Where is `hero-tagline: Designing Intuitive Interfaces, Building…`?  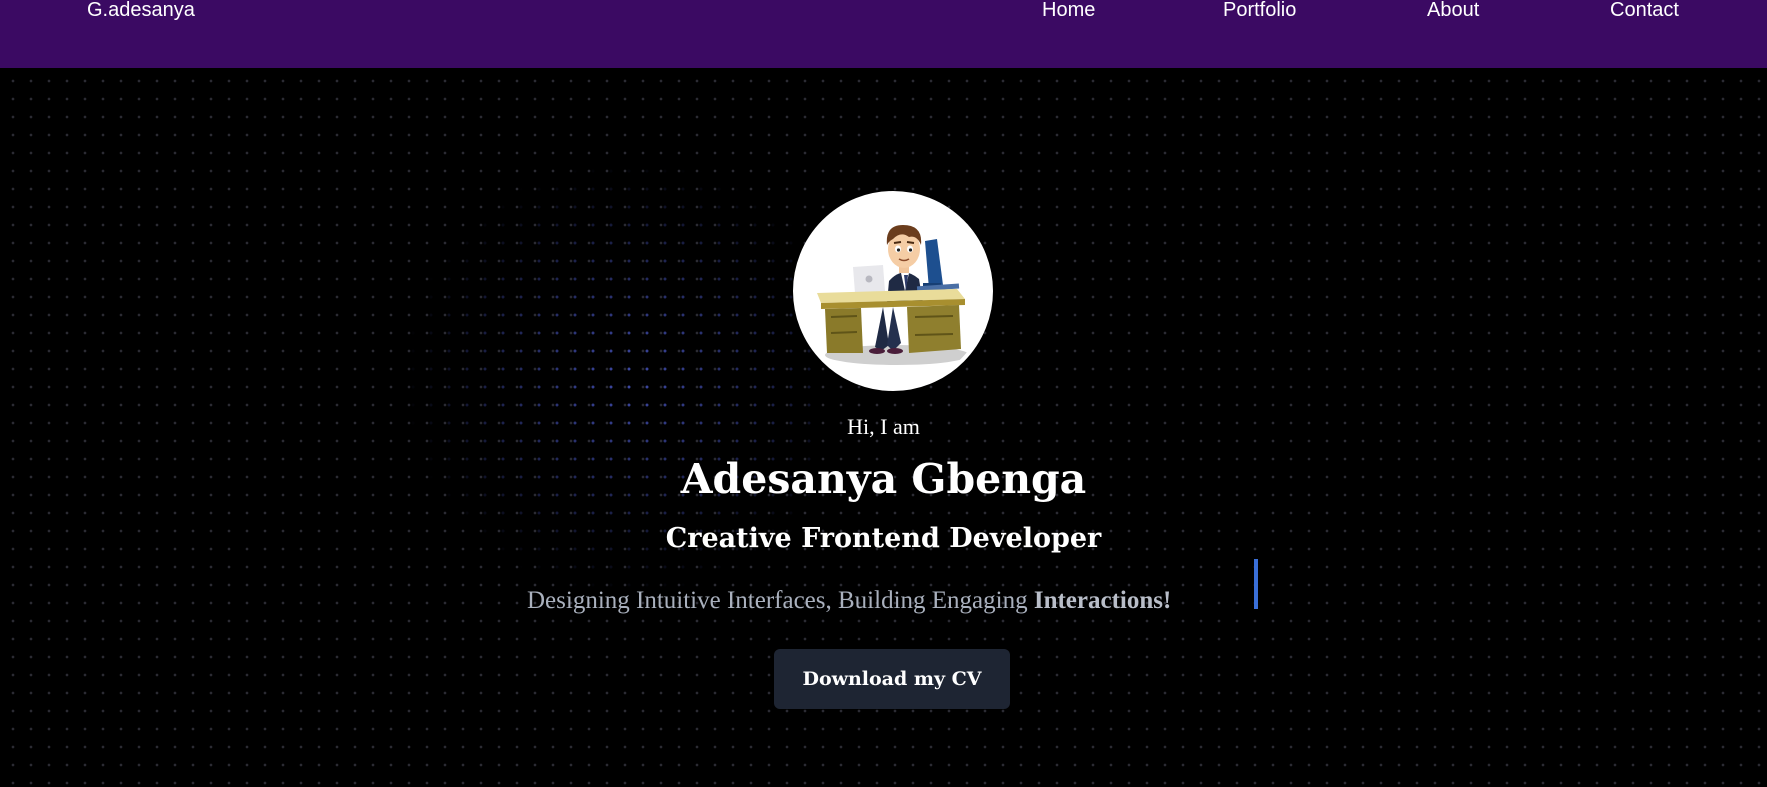
hero-tagline: Designing Intuitive Interfaces, Building… is located at coordinates (849, 601).